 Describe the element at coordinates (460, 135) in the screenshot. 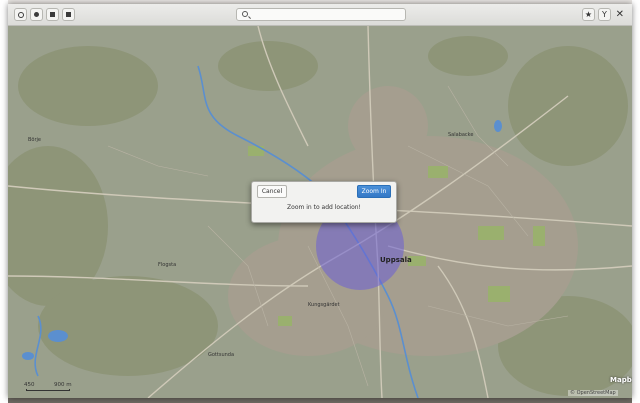

I see `map-label-salabacke: Salabacke` at that location.